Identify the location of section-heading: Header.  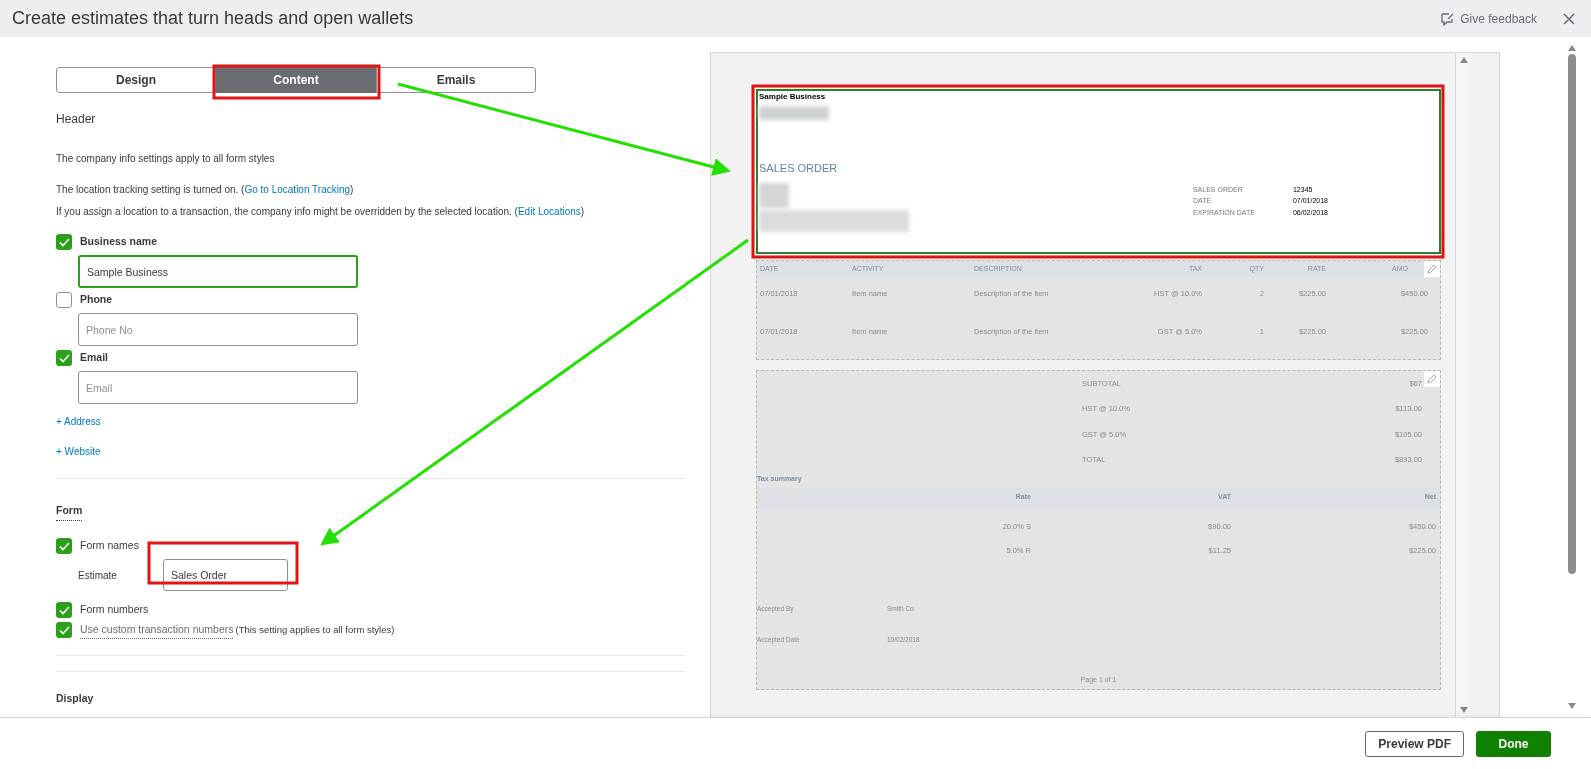
(76, 119).